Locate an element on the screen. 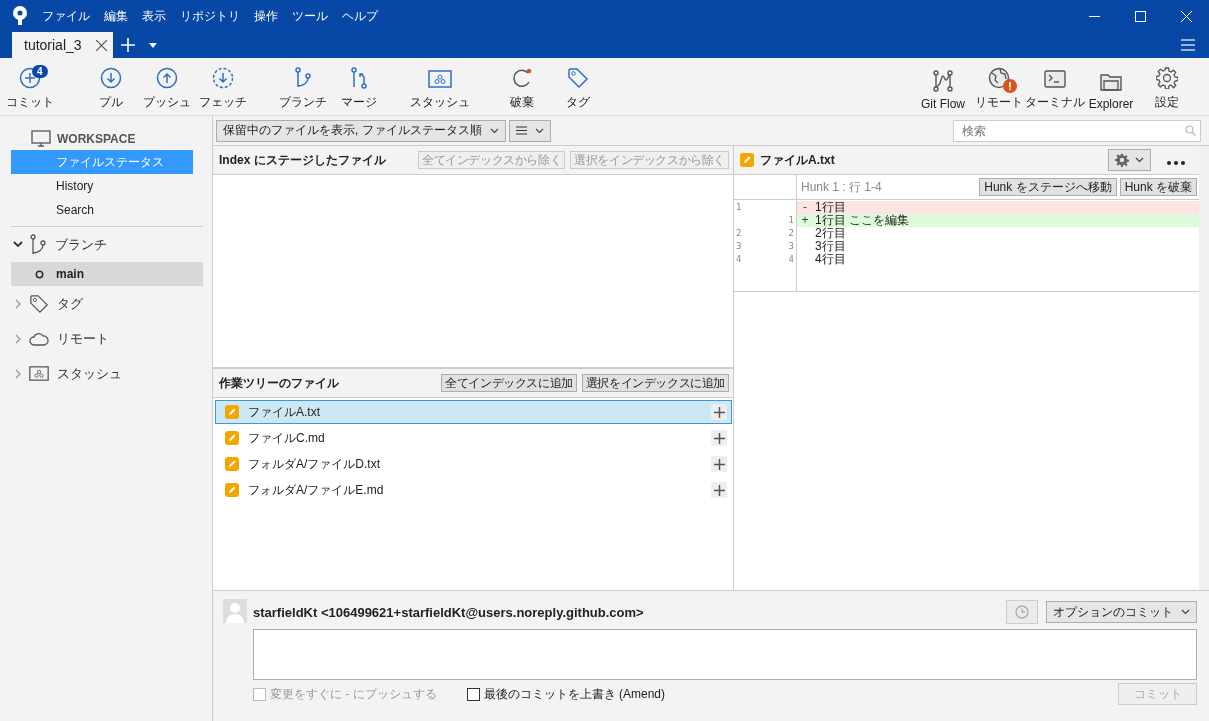 The image size is (1209, 721). filter-dropdown: 保留中のファイルを表示, ファイルステータス順 is located at coordinates (361, 130).